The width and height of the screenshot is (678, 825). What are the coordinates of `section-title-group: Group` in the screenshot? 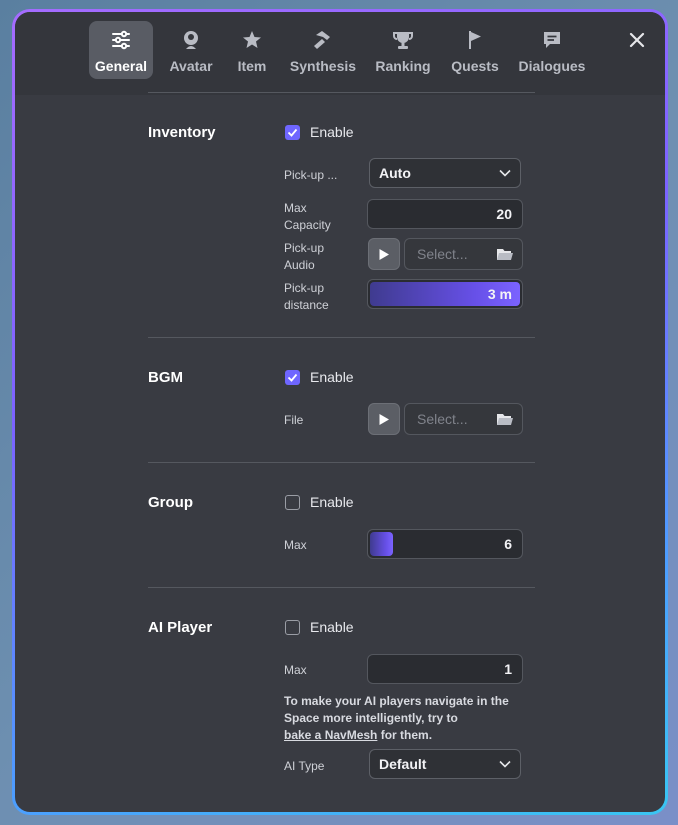 It's located at (170, 502).